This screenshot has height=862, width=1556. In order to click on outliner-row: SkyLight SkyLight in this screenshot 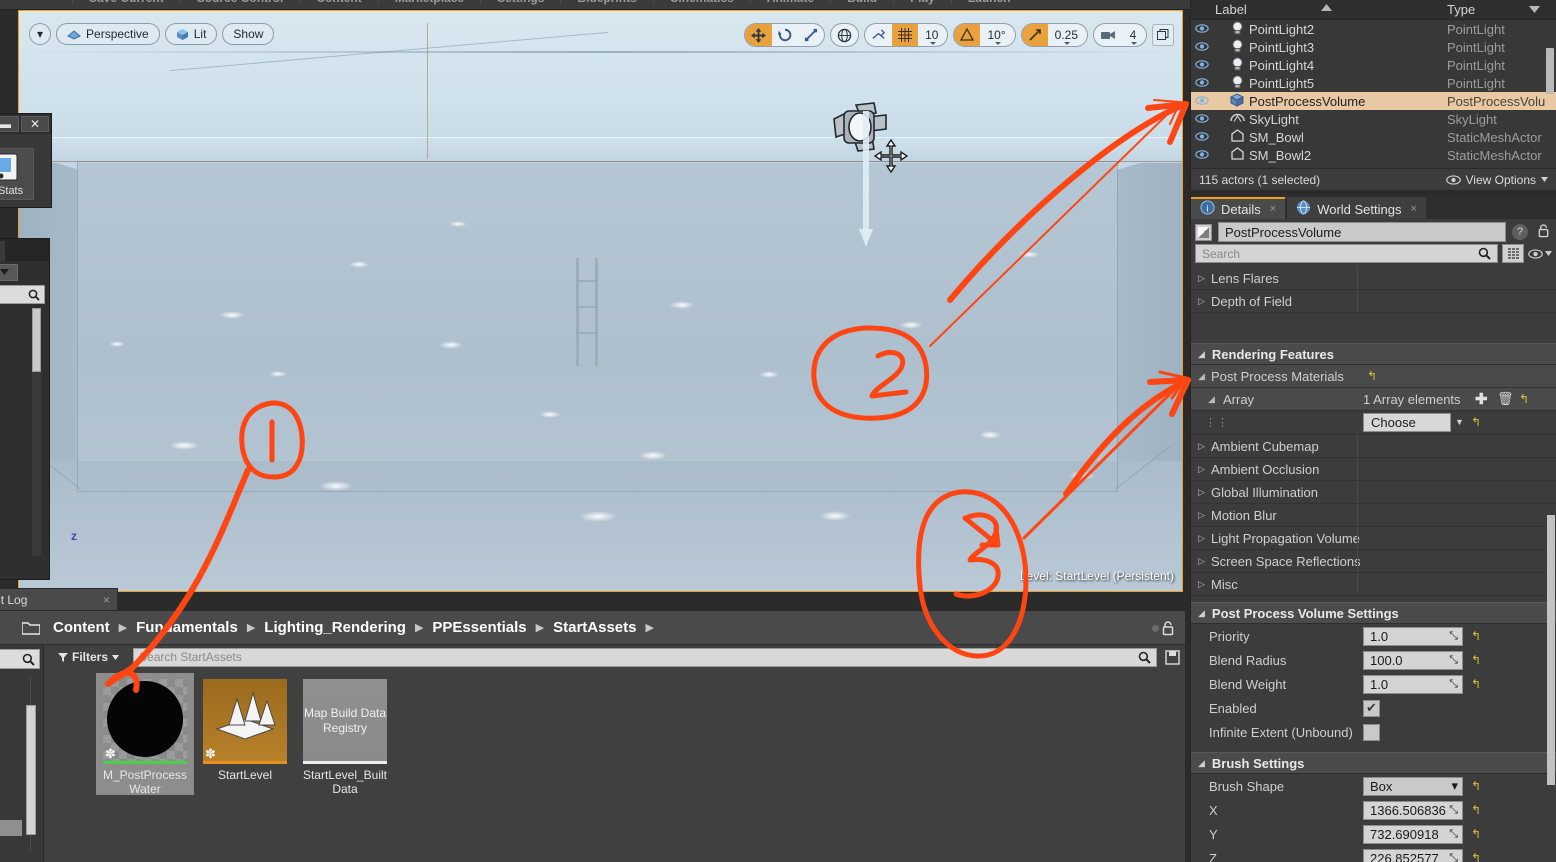, I will do `click(1373, 119)`.